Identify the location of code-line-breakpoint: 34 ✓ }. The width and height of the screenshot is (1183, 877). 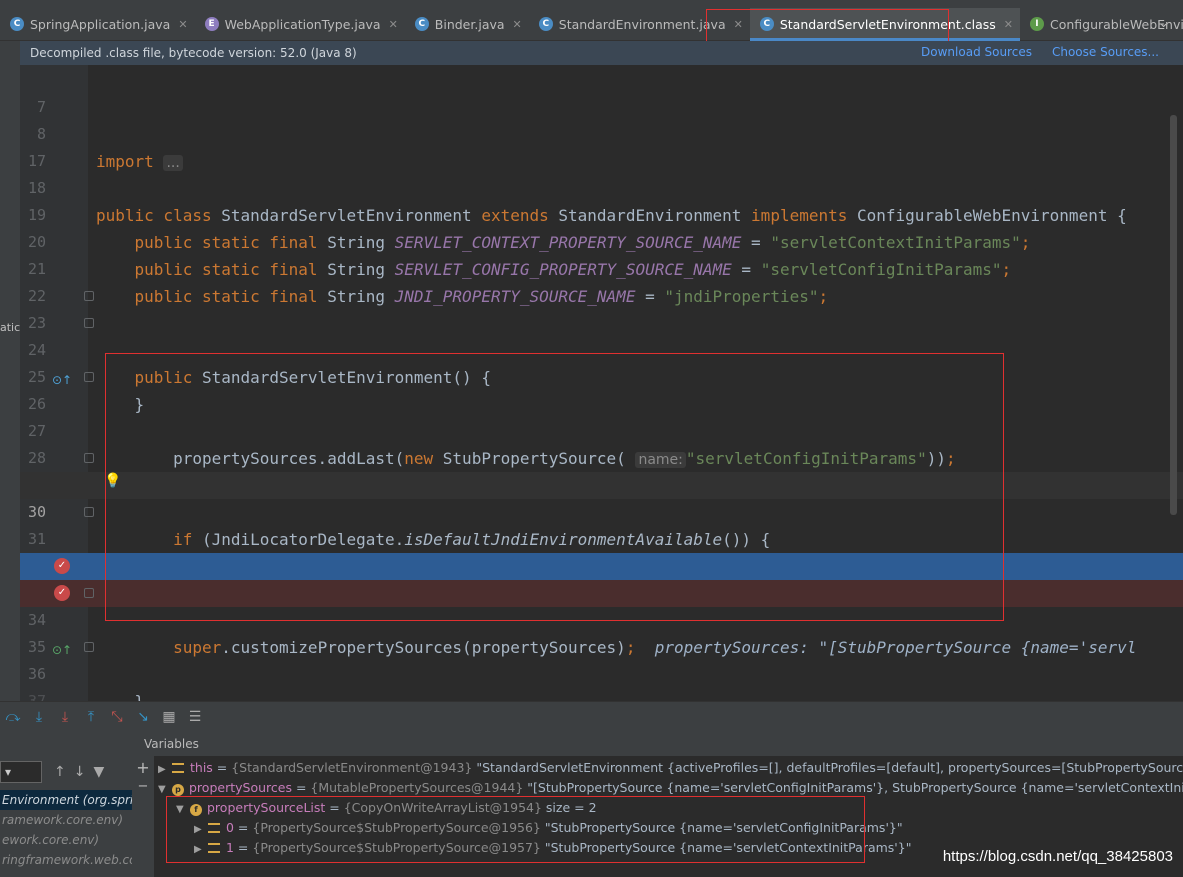
(601, 640).